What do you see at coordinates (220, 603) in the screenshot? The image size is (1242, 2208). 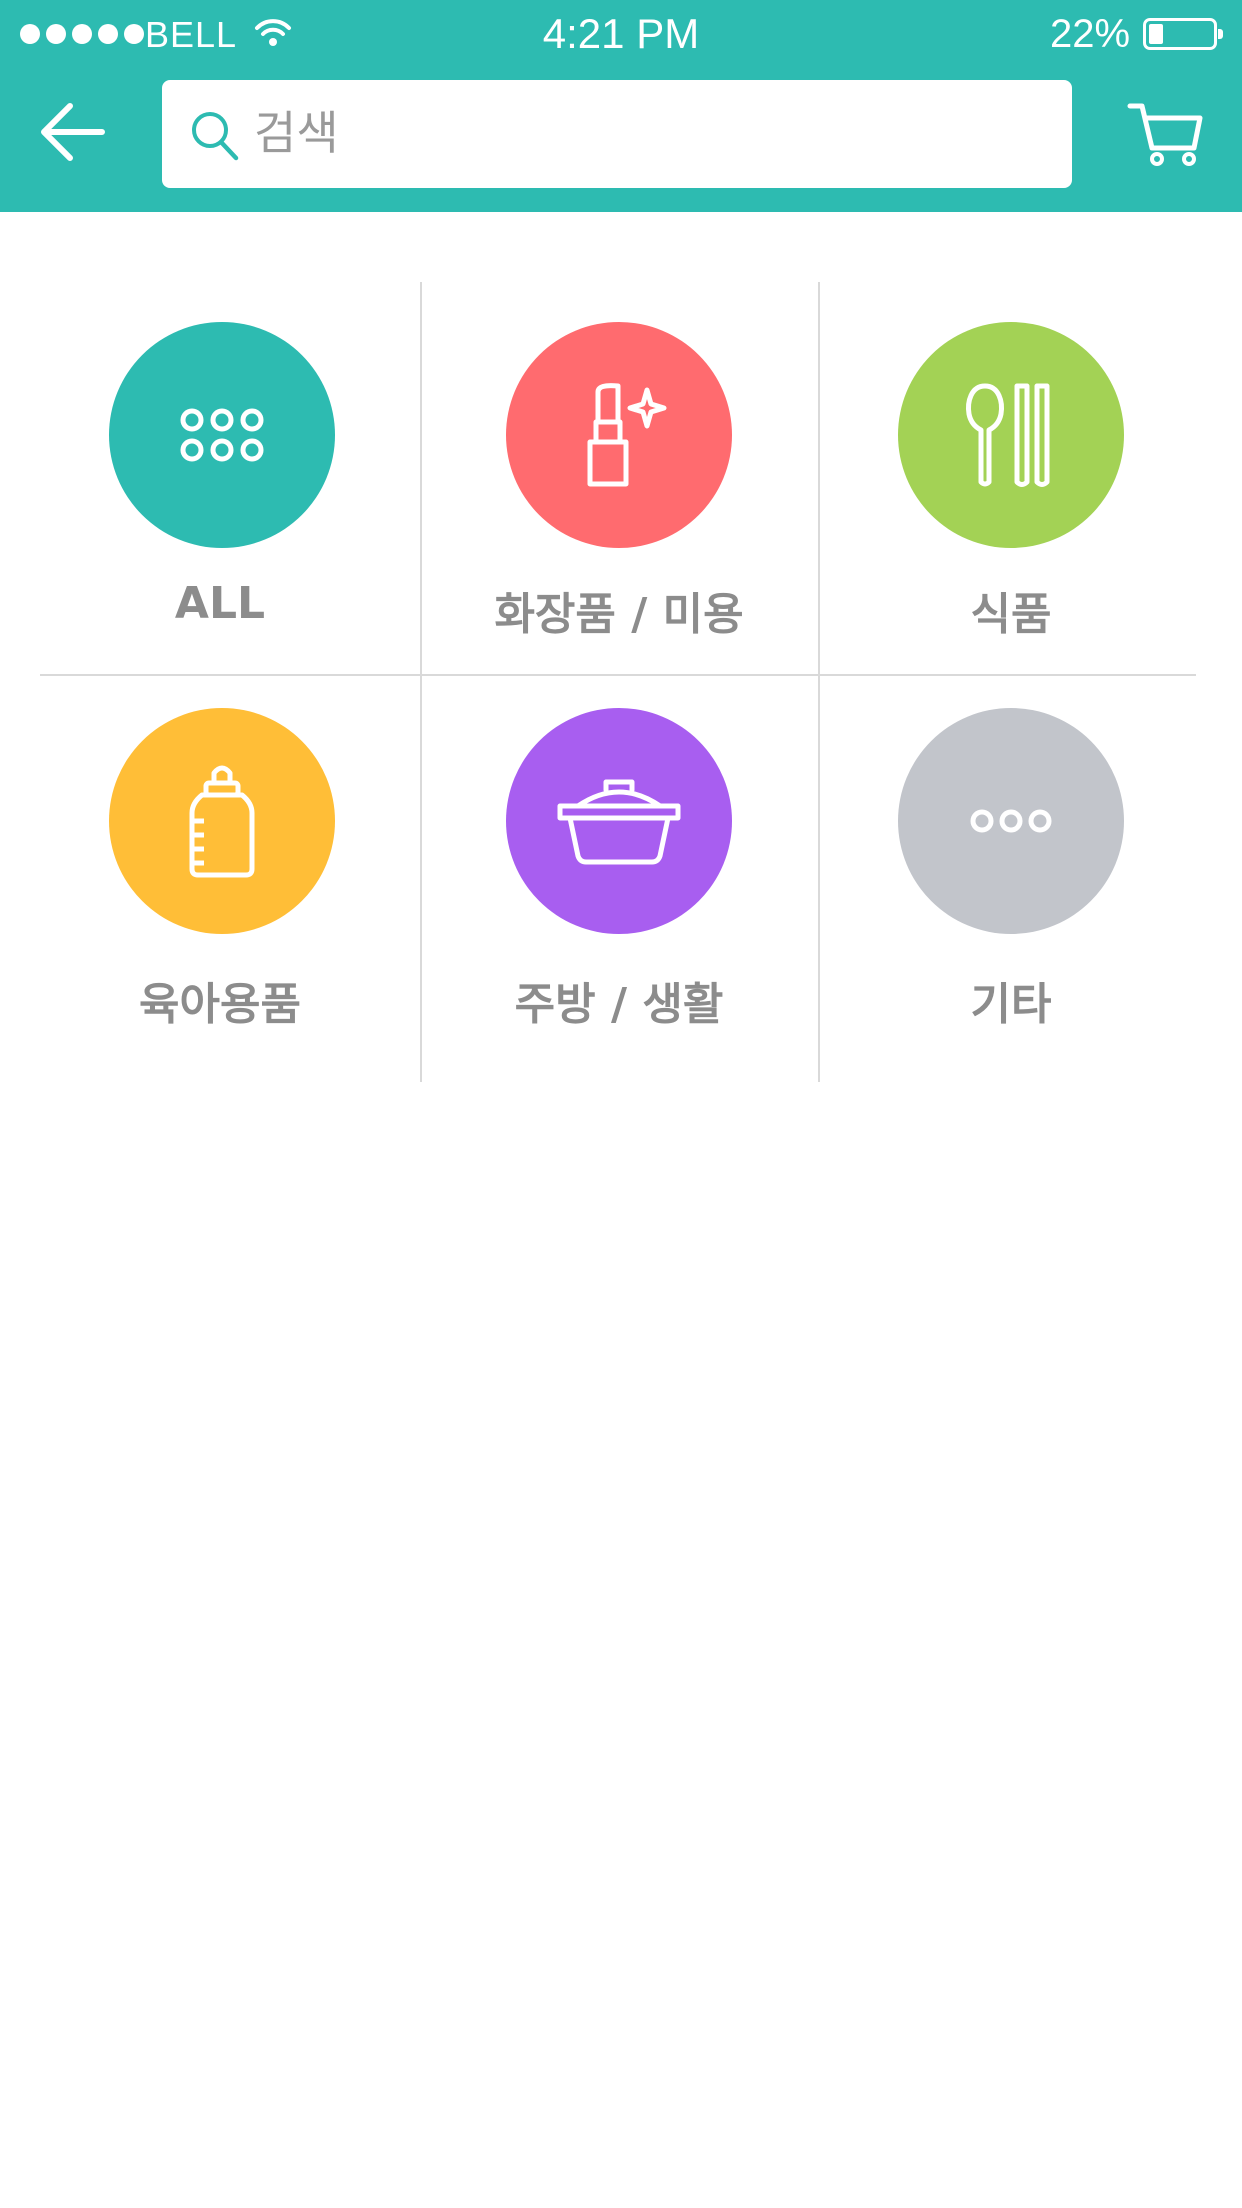 I see `category-label: ALL` at bounding box center [220, 603].